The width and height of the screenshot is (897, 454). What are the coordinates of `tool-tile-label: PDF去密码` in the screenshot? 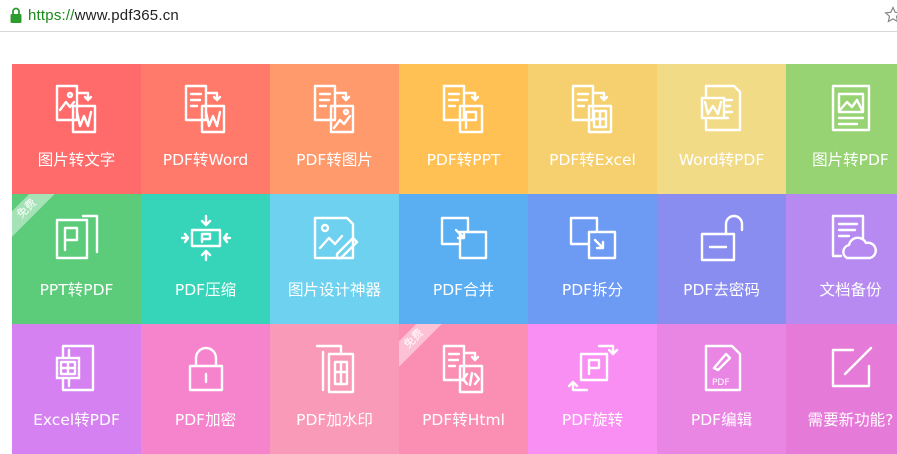 It's located at (721, 290).